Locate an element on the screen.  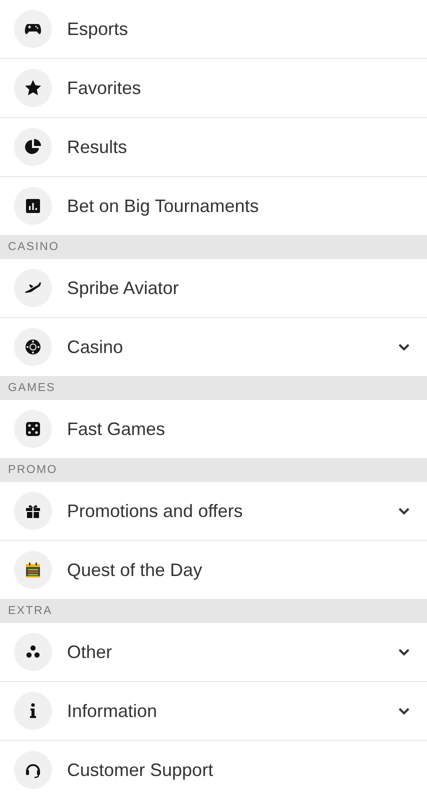
menu-item: Promotions and offers is located at coordinates (213, 511).